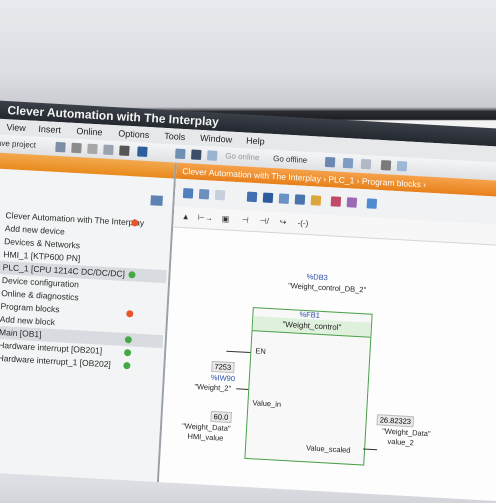  I want to click on output-monitor-value: 26.82323, so click(395, 421).